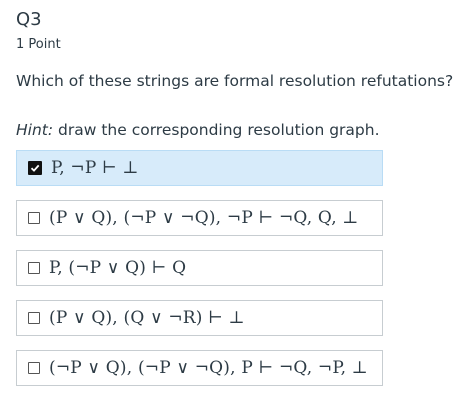 The image size is (460, 407). What do you see at coordinates (29, 19) in the screenshot?
I see `question-title: Q3` at bounding box center [29, 19].